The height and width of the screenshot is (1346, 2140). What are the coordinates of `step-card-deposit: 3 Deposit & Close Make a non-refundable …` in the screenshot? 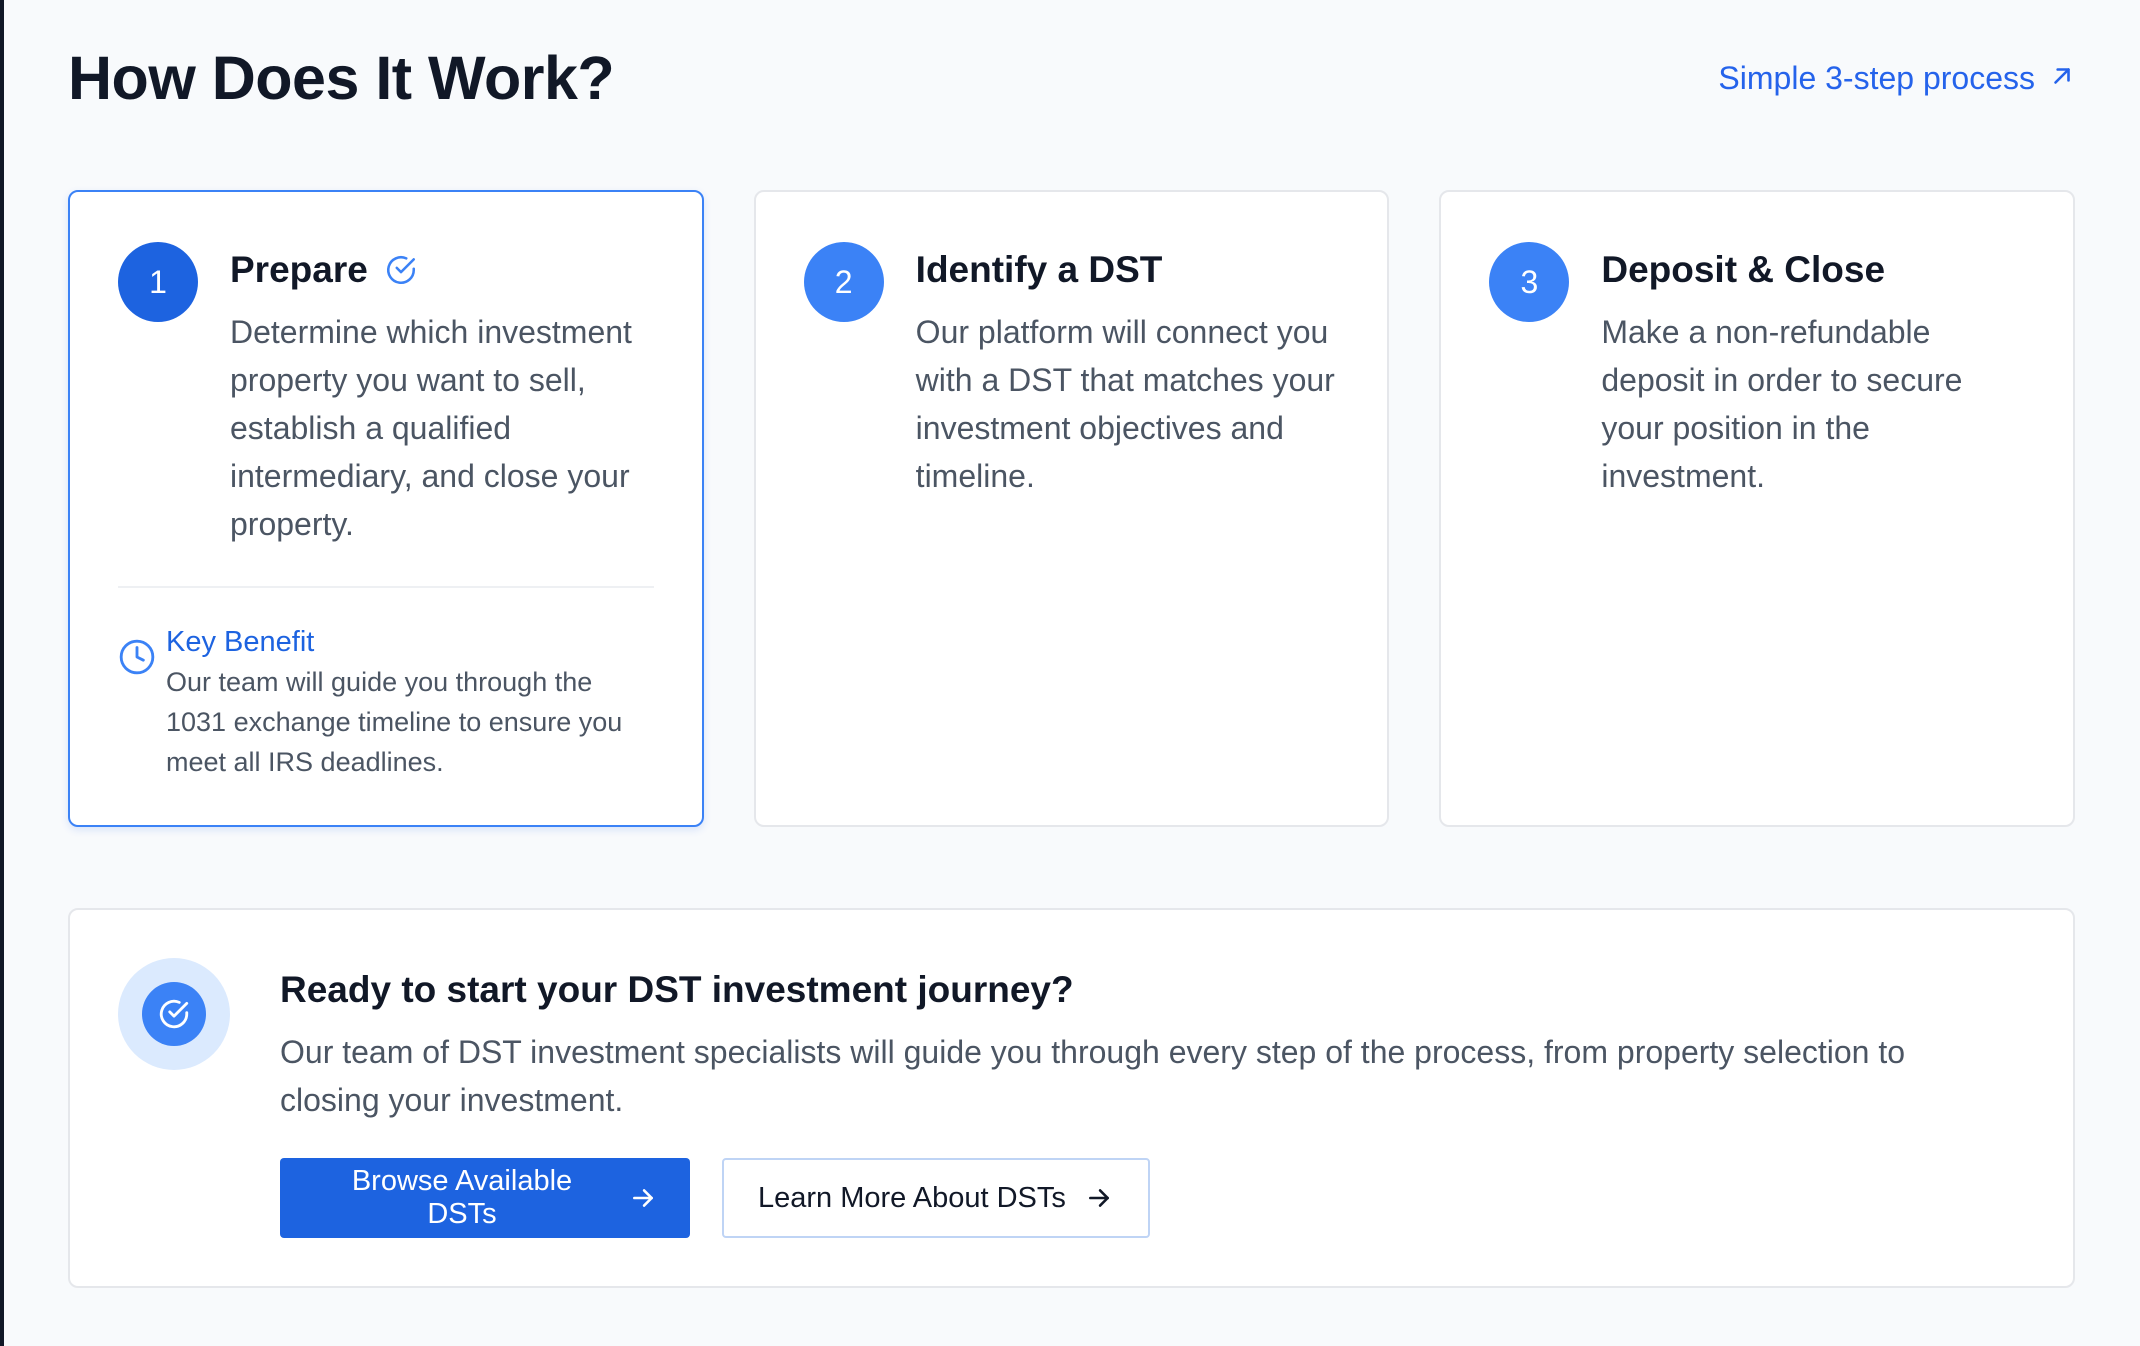 It's located at (1757, 508).